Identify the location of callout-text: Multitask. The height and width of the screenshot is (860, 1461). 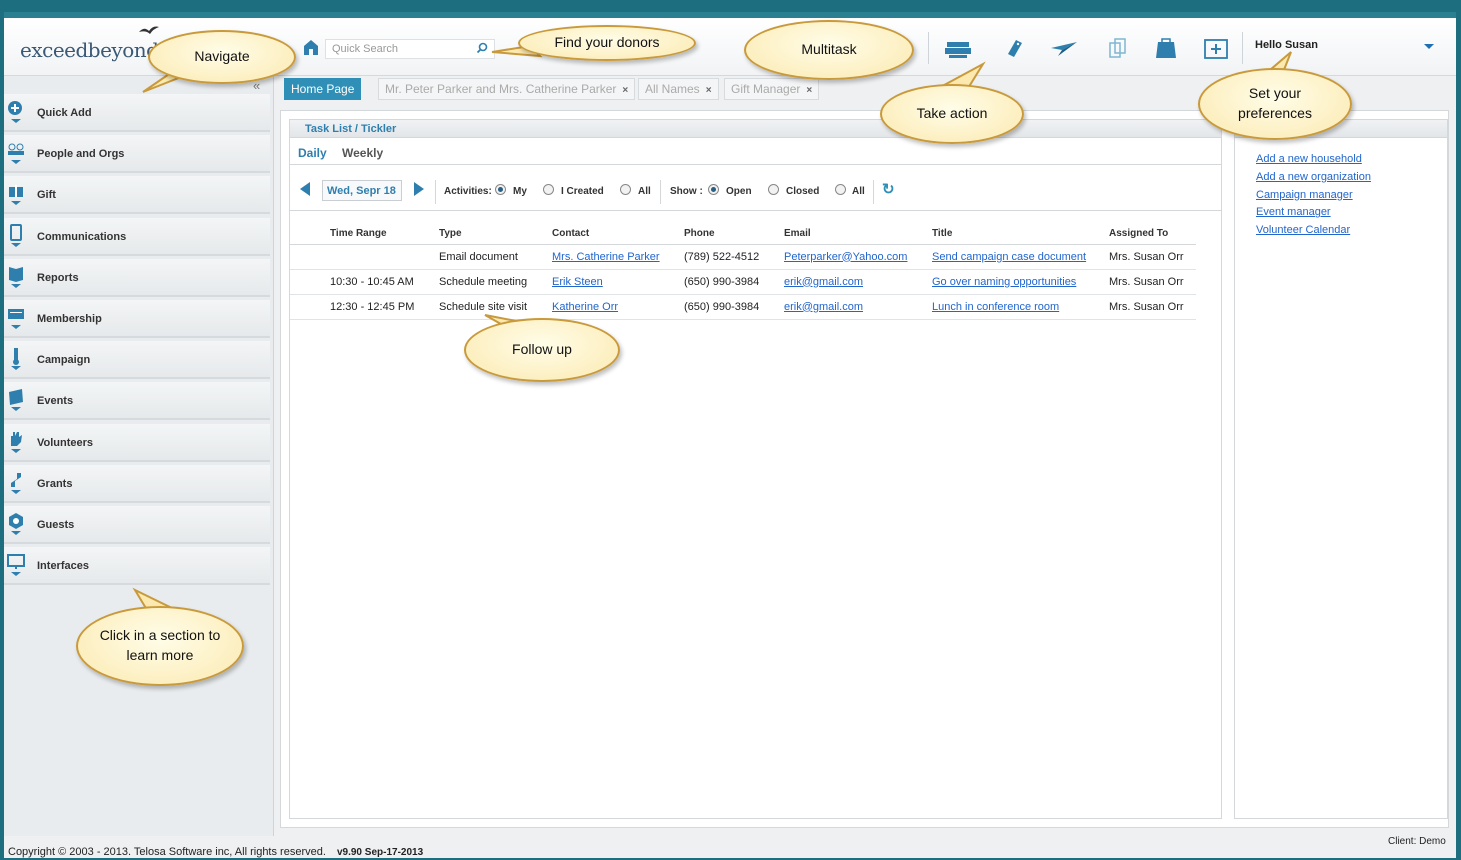
(829, 49).